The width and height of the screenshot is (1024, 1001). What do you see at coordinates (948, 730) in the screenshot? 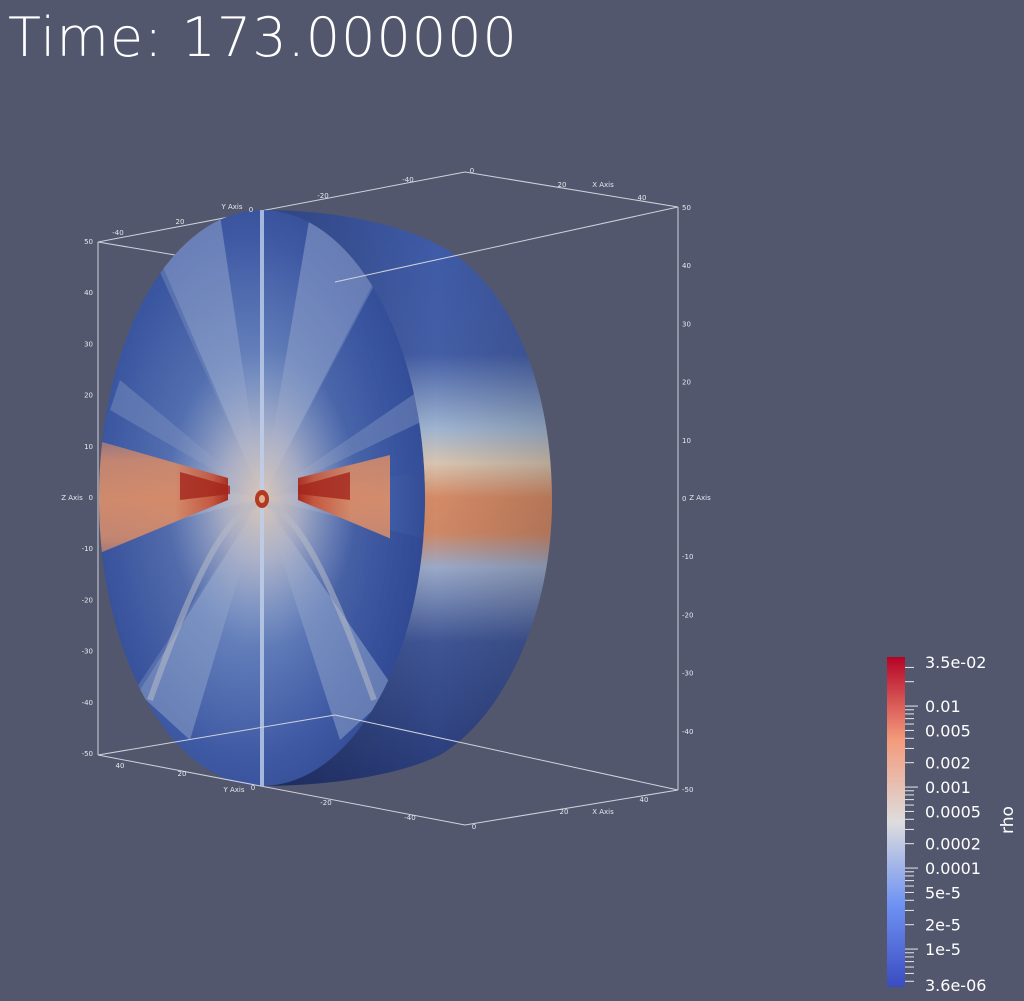
I see `colorbar-label: 0.005` at bounding box center [948, 730].